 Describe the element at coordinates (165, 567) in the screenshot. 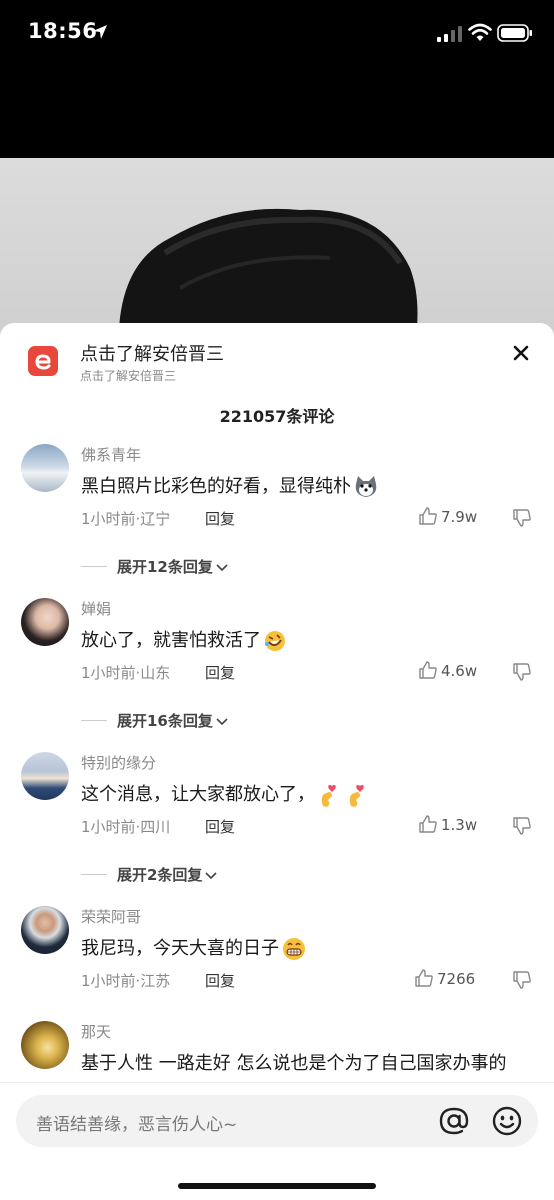

I see `expand-replies-label: 展开12条回复` at that location.